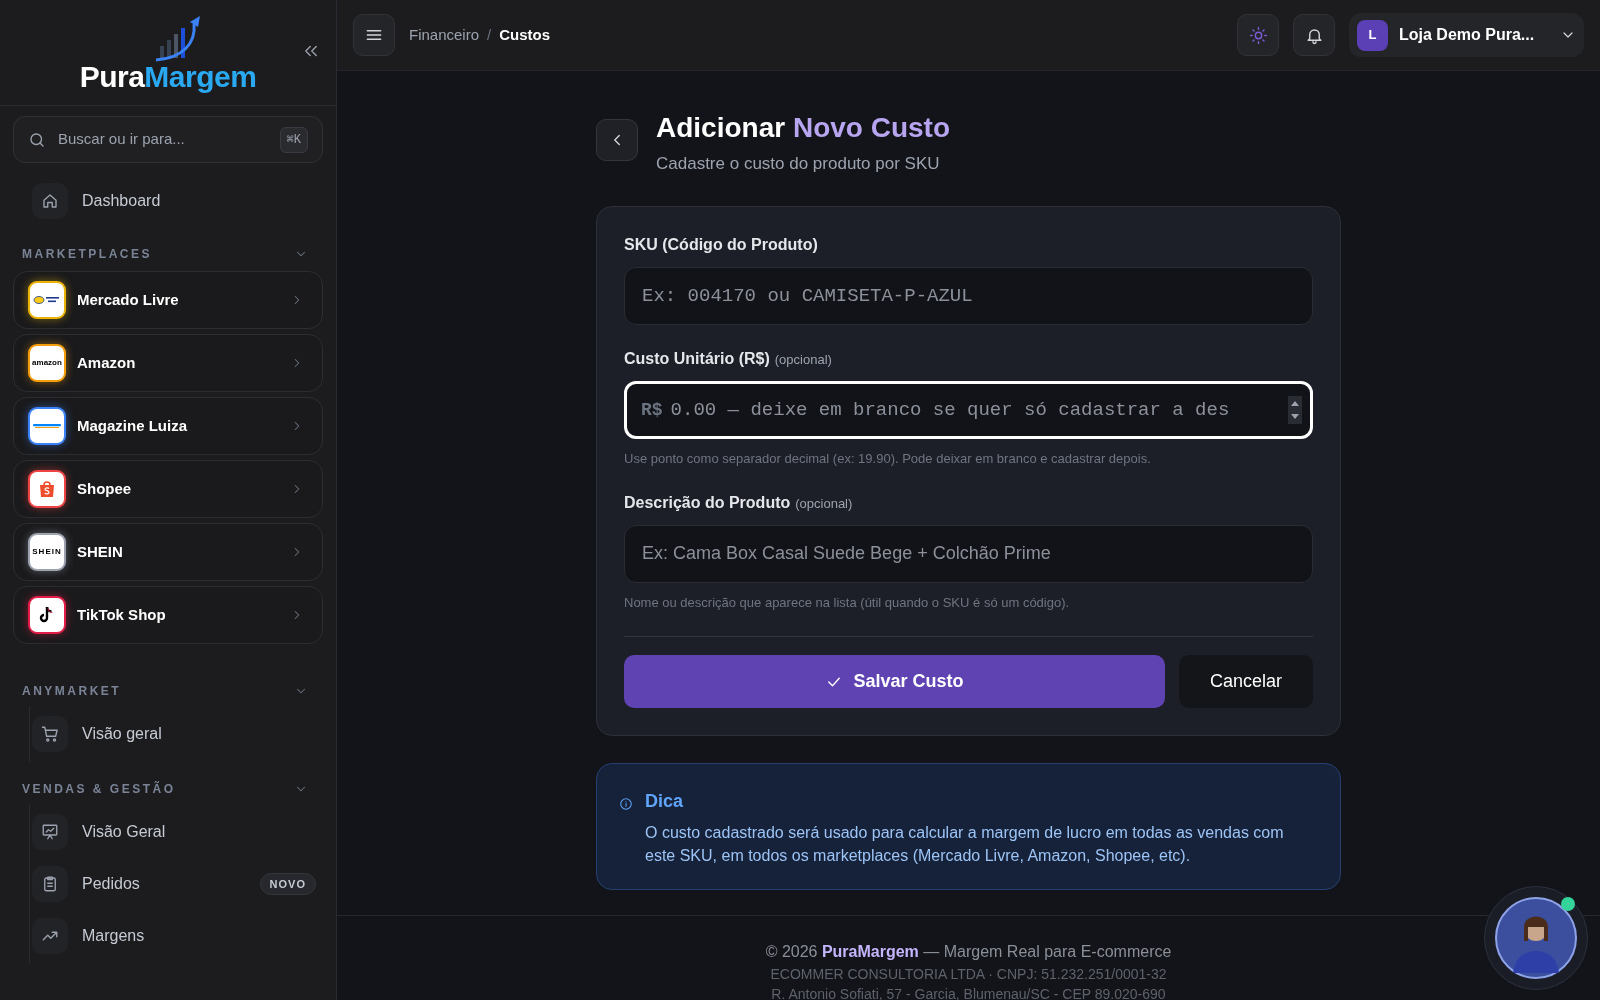 This screenshot has height=1000, width=1600. Describe the element at coordinates (293, 139) in the screenshot. I see `keyboard-shortcut: ⌘K` at that location.